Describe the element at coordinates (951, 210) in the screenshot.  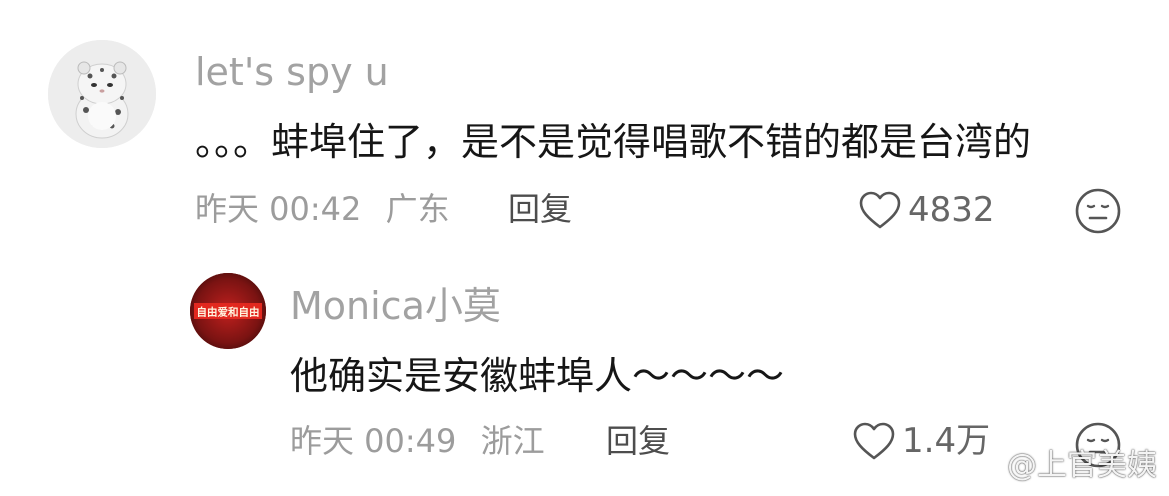
I see `like-count: 4832` at that location.